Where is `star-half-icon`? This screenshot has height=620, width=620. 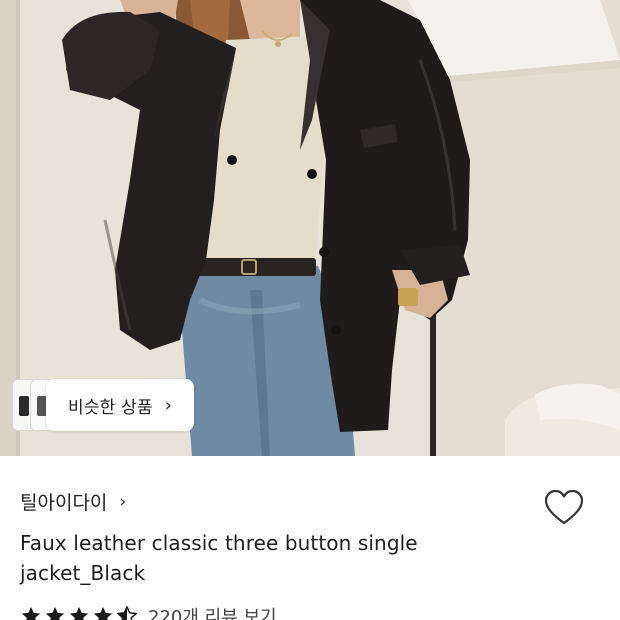
star-half-icon is located at coordinates (127, 613).